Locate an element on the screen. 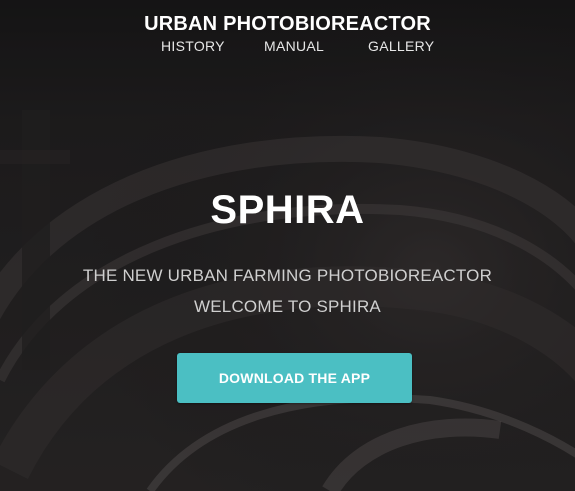 The width and height of the screenshot is (575, 491). nav-link-history: HISTORY is located at coordinates (193, 46).